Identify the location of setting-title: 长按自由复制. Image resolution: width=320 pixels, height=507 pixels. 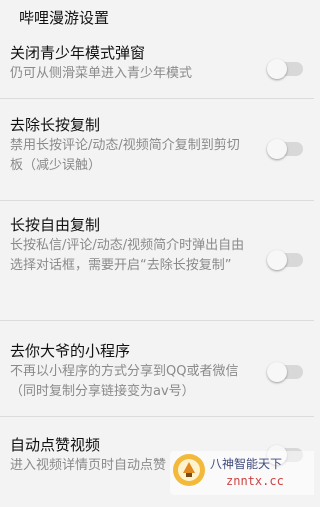
(55, 225).